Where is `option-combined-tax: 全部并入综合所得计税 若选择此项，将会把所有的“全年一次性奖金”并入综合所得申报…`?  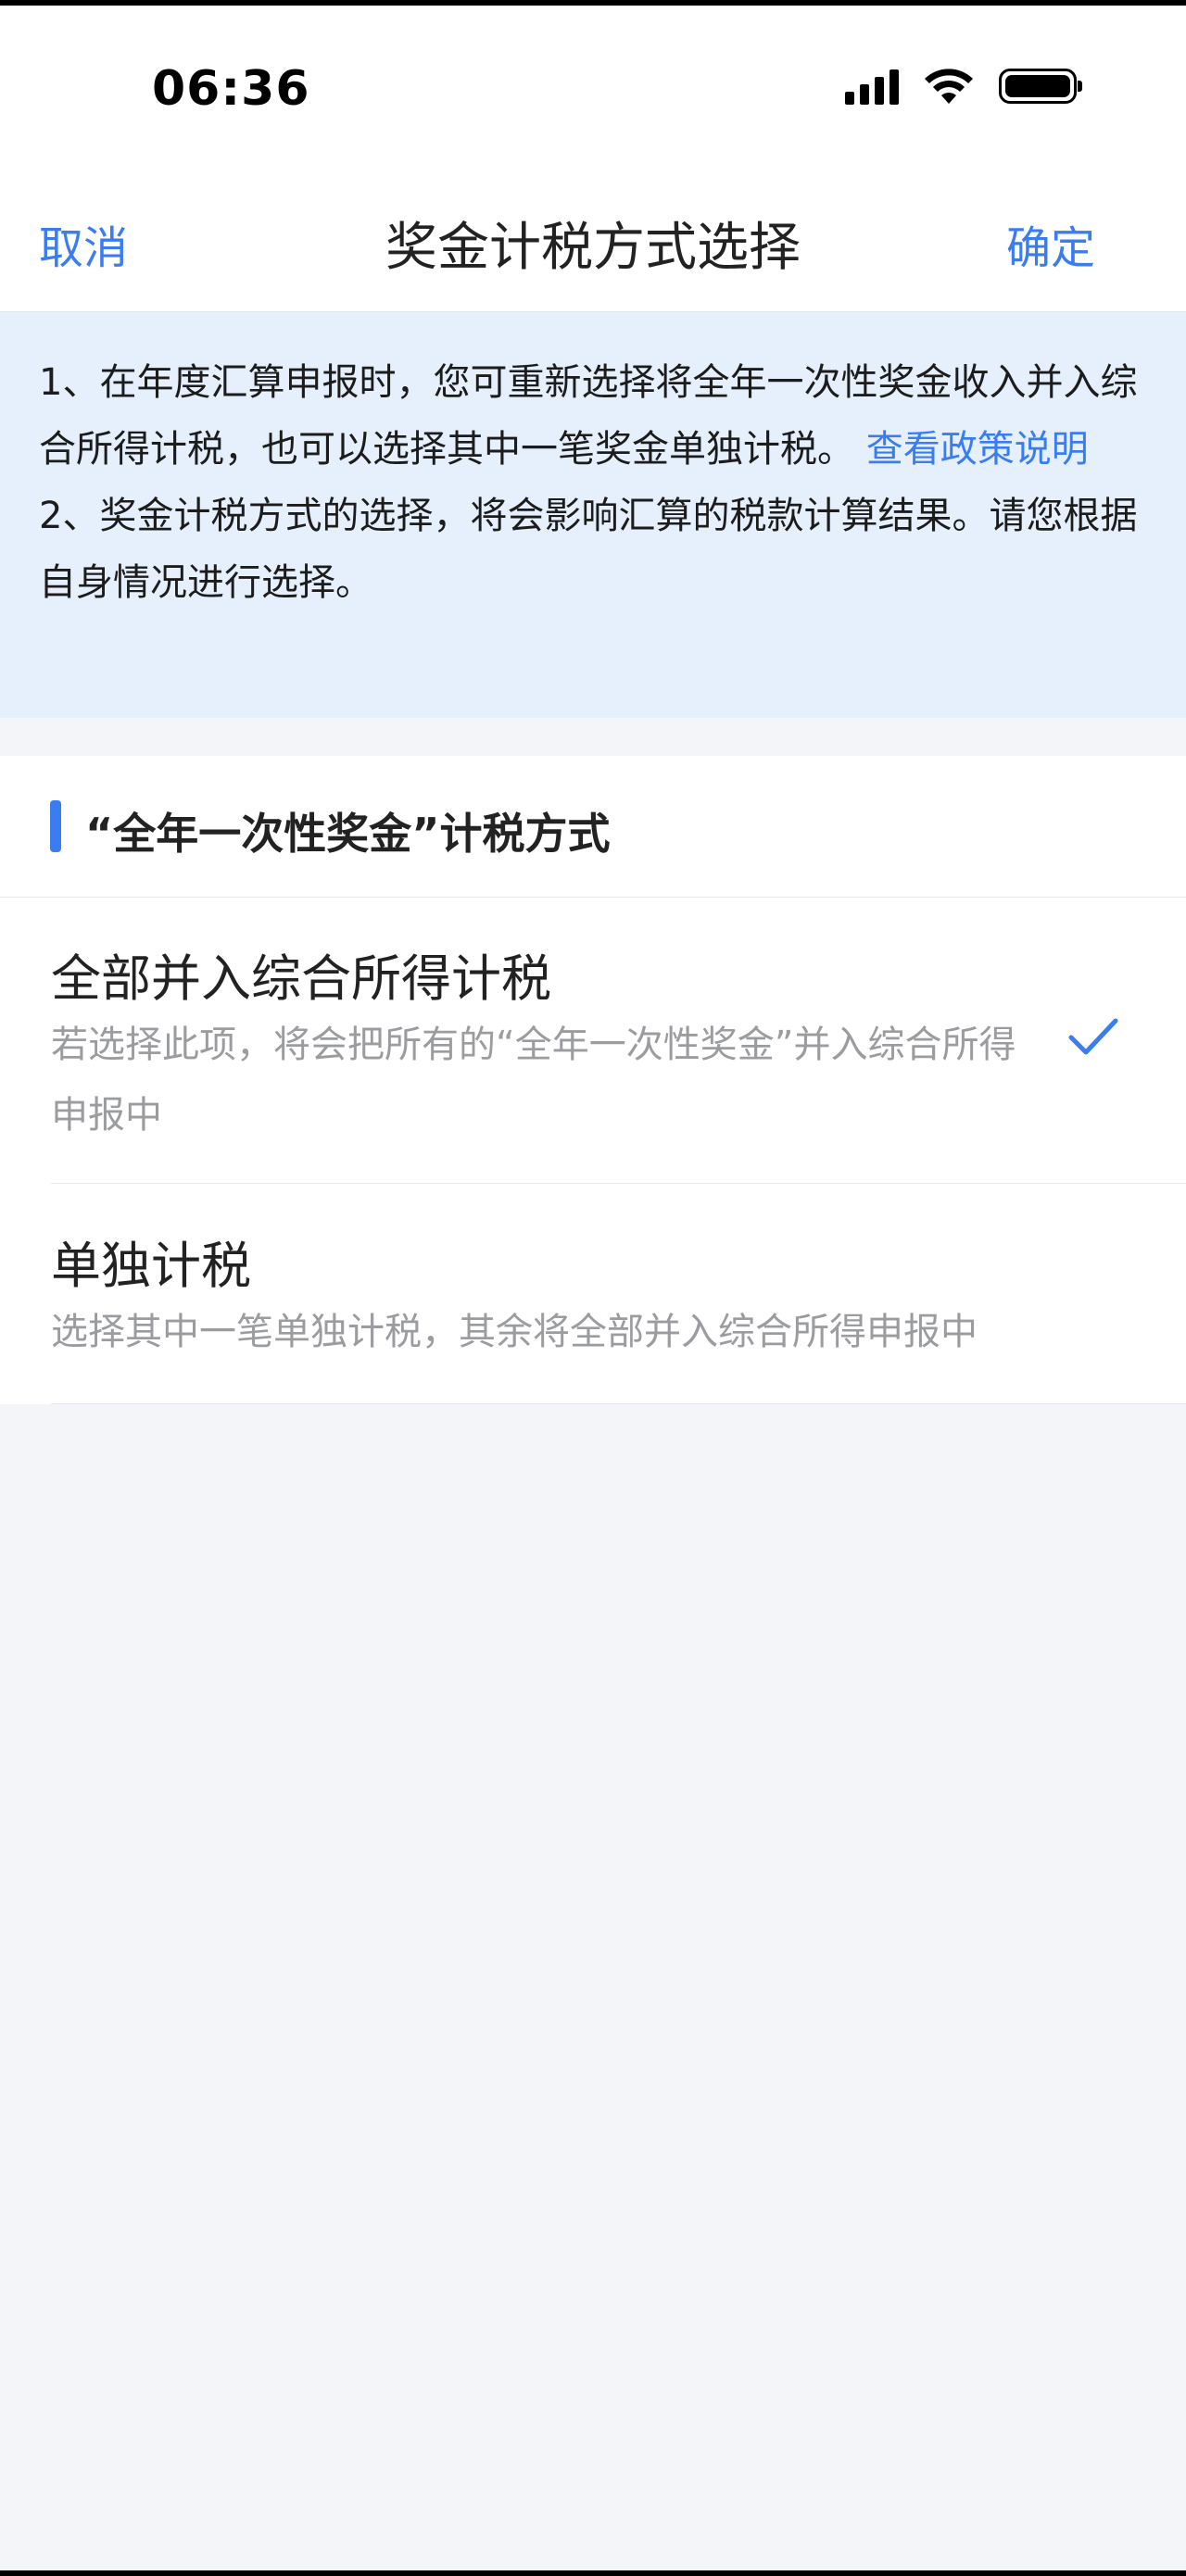
option-combined-tax: 全部并入综合所得计税 若选择此项，将会把所有的“全年一次性奖金”并入综合所得申报… is located at coordinates (593, 1040).